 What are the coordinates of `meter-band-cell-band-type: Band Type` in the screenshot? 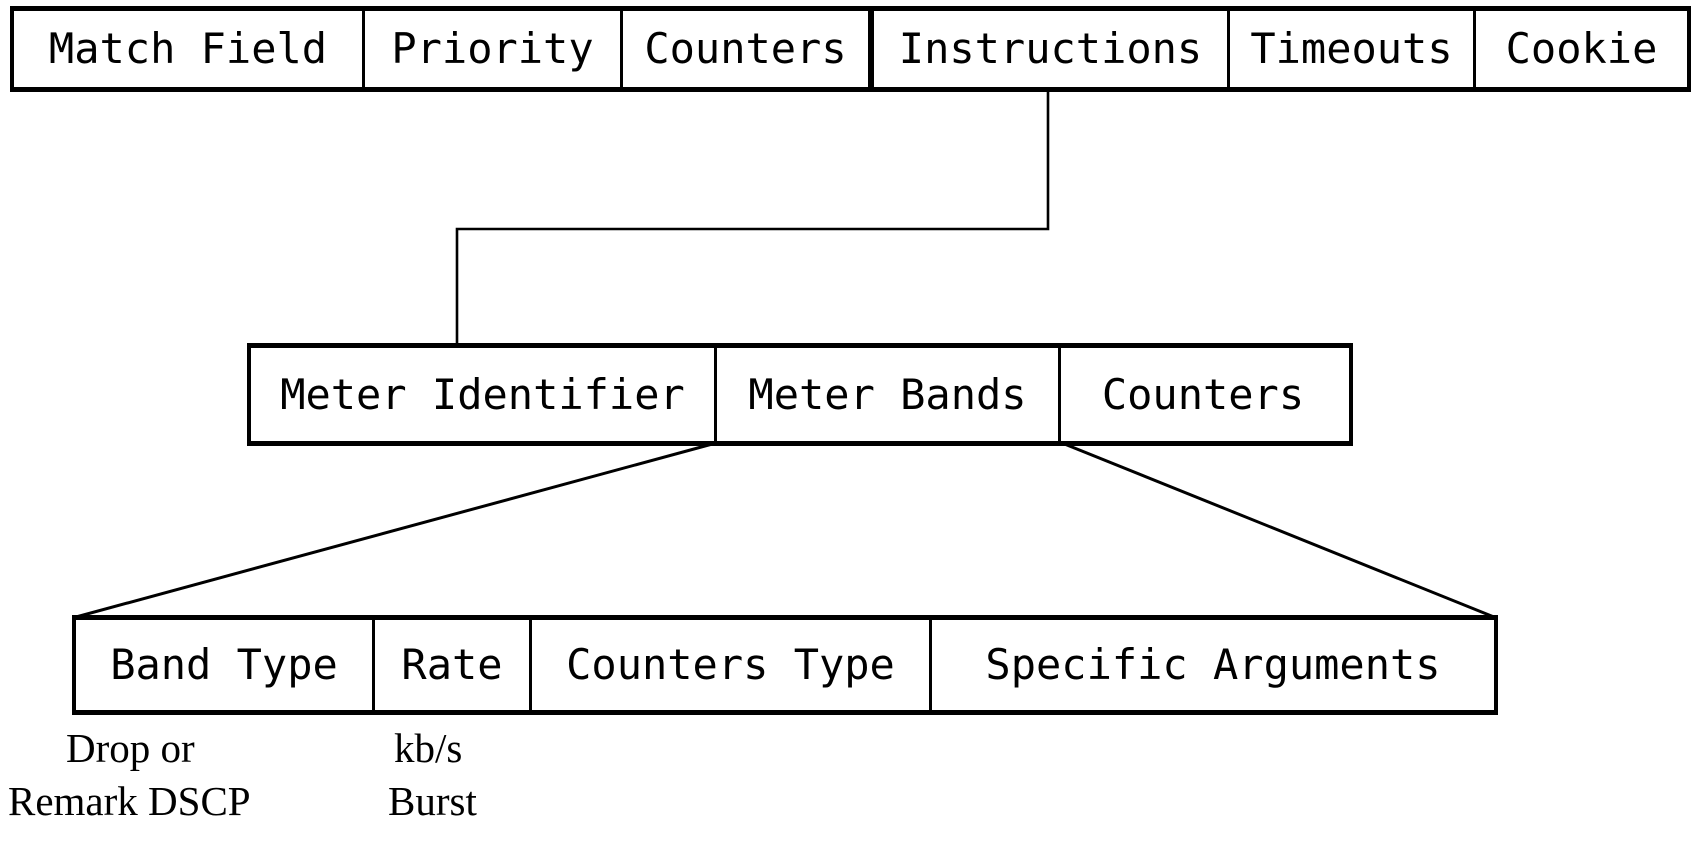 It's located at (224, 664).